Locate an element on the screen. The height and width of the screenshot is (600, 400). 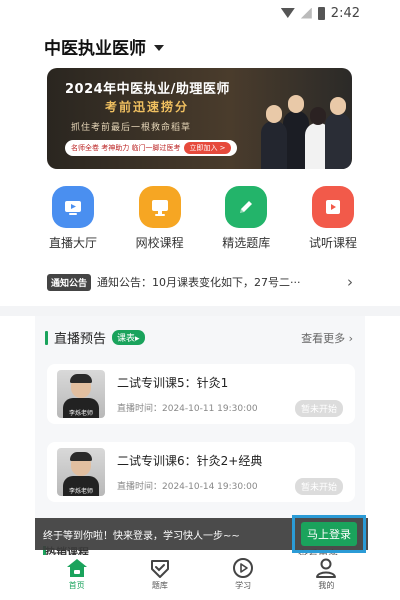
battery-icon is located at coordinates (321, 13).